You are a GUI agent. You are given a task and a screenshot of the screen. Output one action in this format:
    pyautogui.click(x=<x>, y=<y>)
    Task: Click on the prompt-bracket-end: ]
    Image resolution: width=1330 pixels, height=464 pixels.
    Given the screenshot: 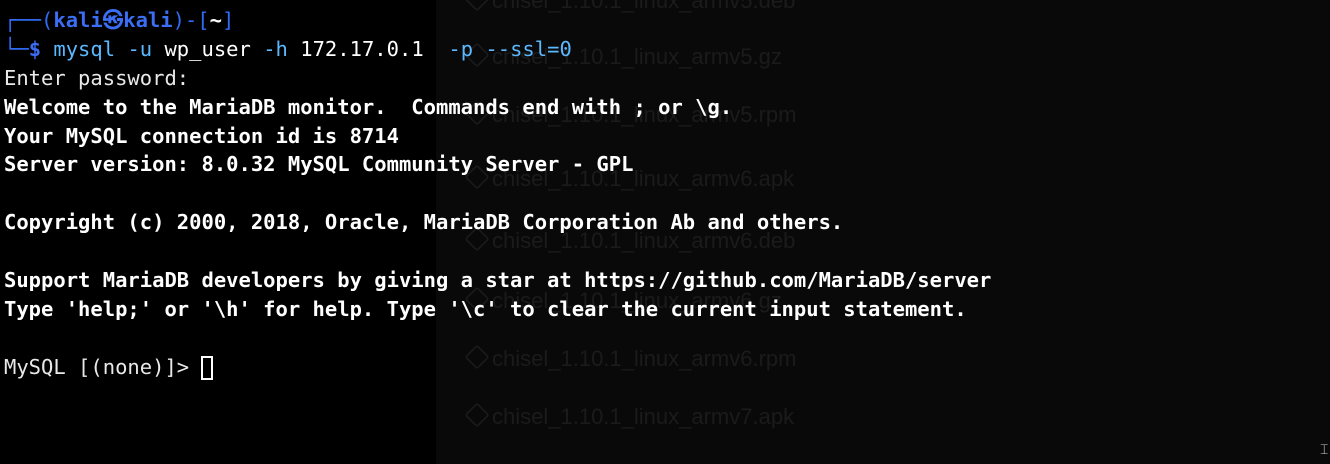 What is the action you would take?
    pyautogui.click(x=228, y=20)
    